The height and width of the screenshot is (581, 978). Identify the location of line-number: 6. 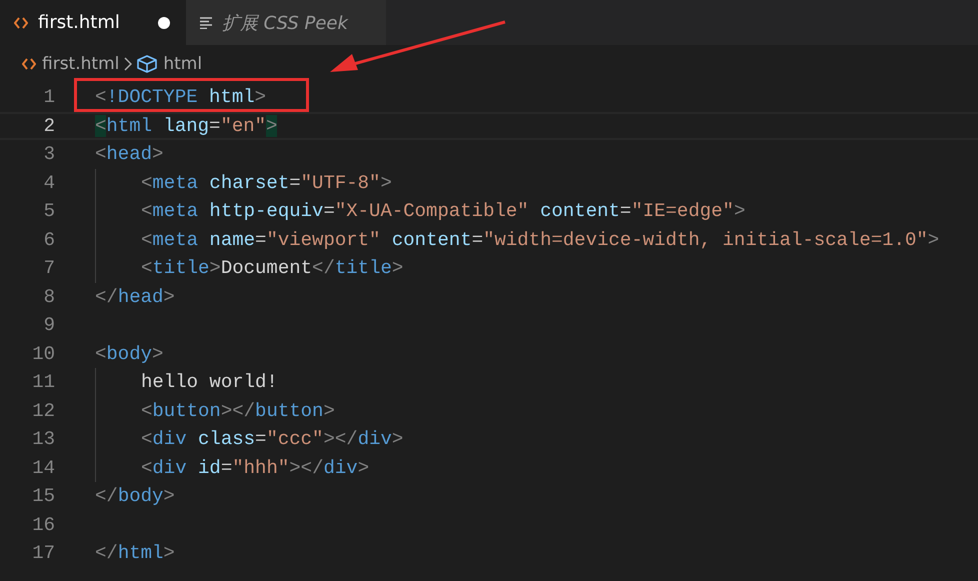
(48, 239).